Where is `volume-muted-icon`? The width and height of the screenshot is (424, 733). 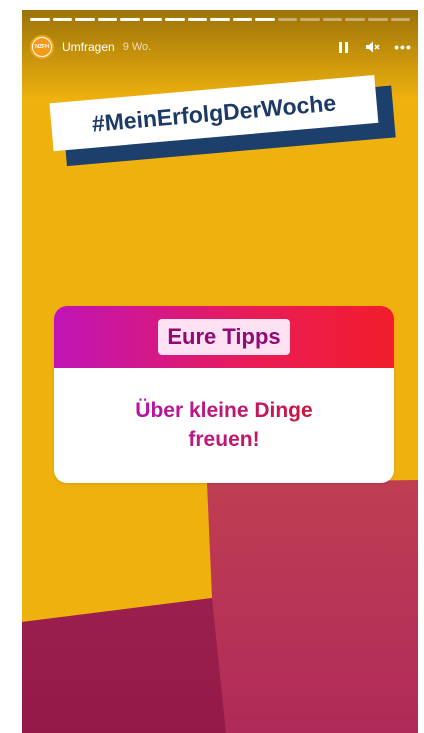
volume-muted-icon is located at coordinates (373, 47).